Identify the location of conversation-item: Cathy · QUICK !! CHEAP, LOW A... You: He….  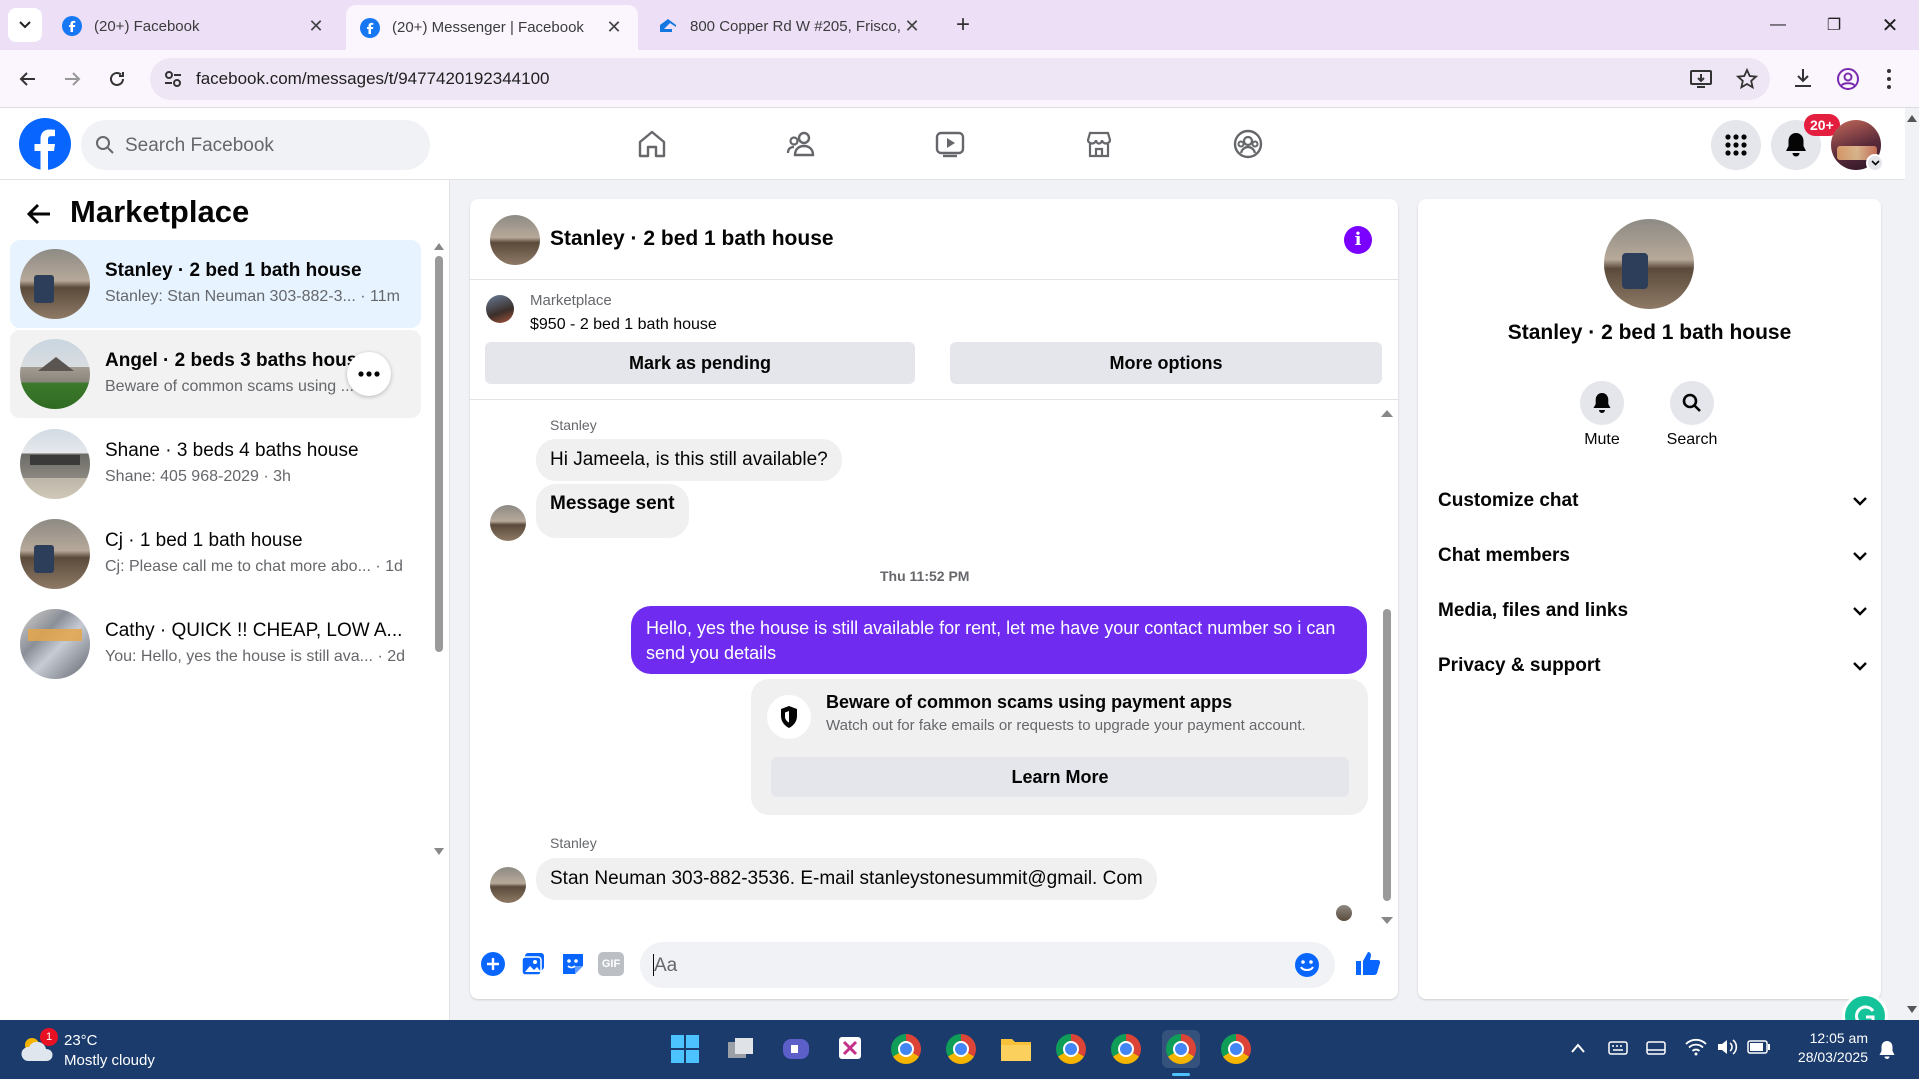
(215, 644).